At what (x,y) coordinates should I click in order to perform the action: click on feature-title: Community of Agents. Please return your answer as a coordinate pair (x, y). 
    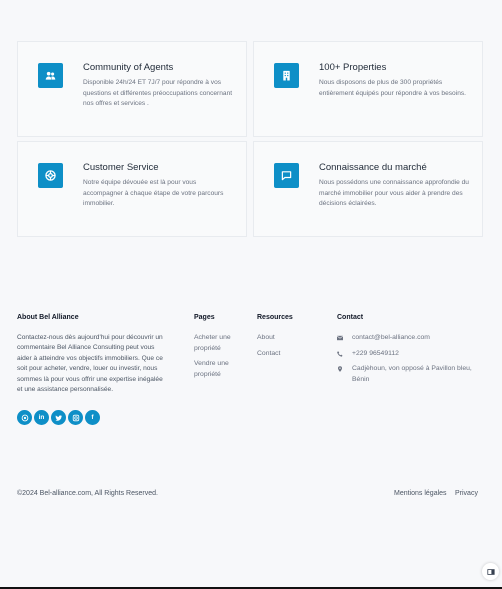
    Looking at the image, I should click on (128, 67).